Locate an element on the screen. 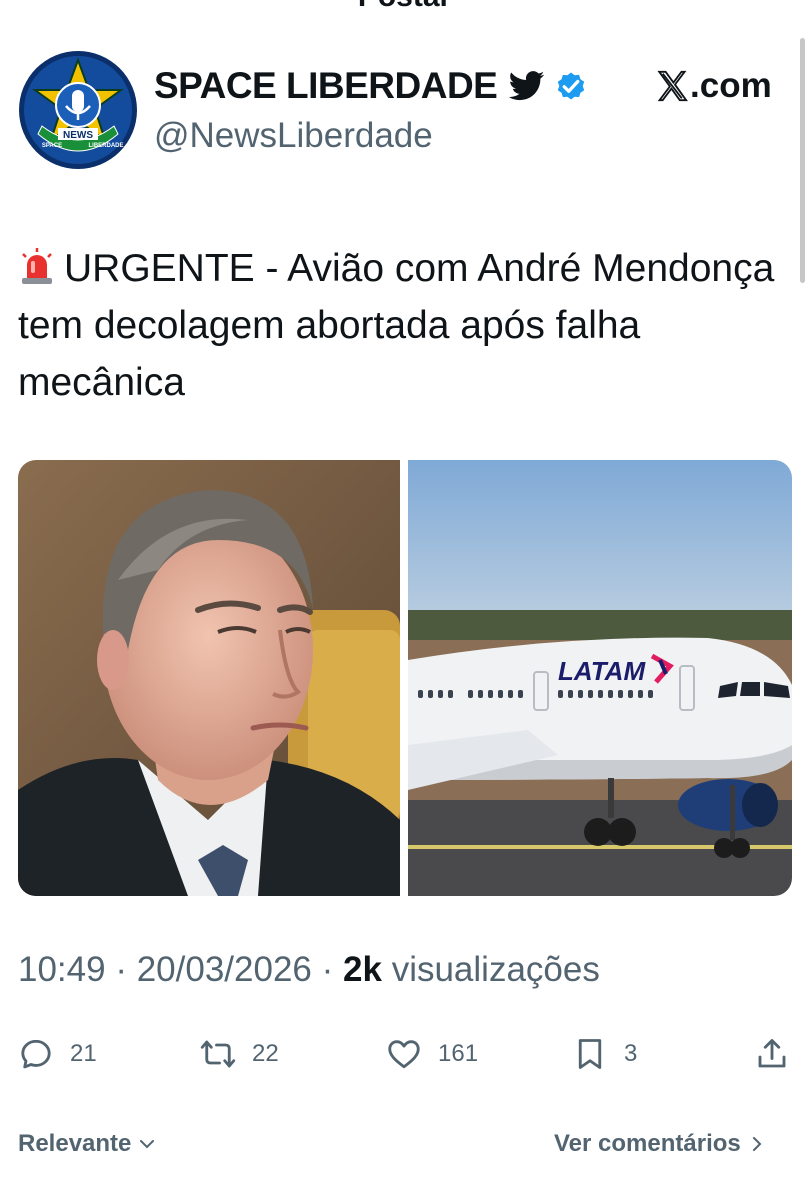 The height and width of the screenshot is (1200, 809). bookmark-icon is located at coordinates (590, 1054).